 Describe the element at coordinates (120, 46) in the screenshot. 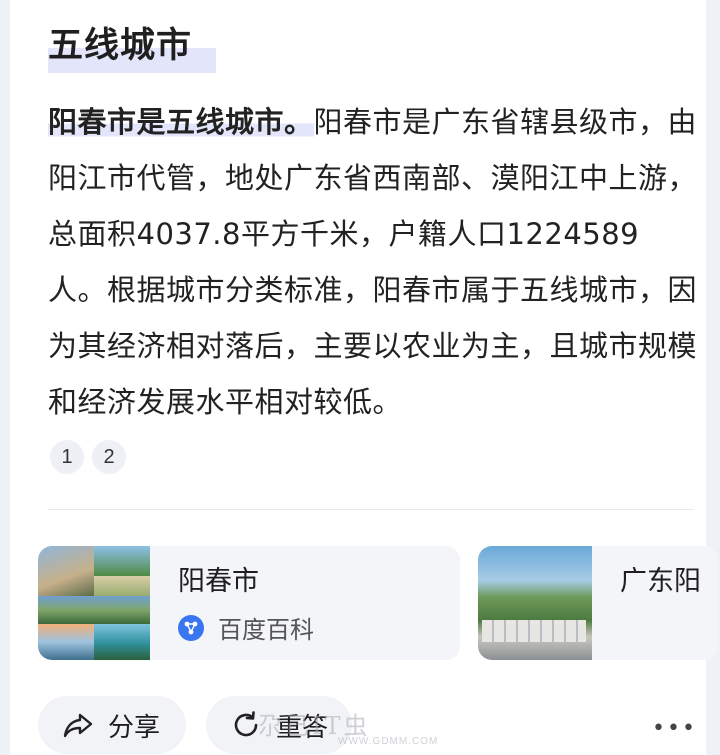

I see `answer-heading: 五线城市` at that location.